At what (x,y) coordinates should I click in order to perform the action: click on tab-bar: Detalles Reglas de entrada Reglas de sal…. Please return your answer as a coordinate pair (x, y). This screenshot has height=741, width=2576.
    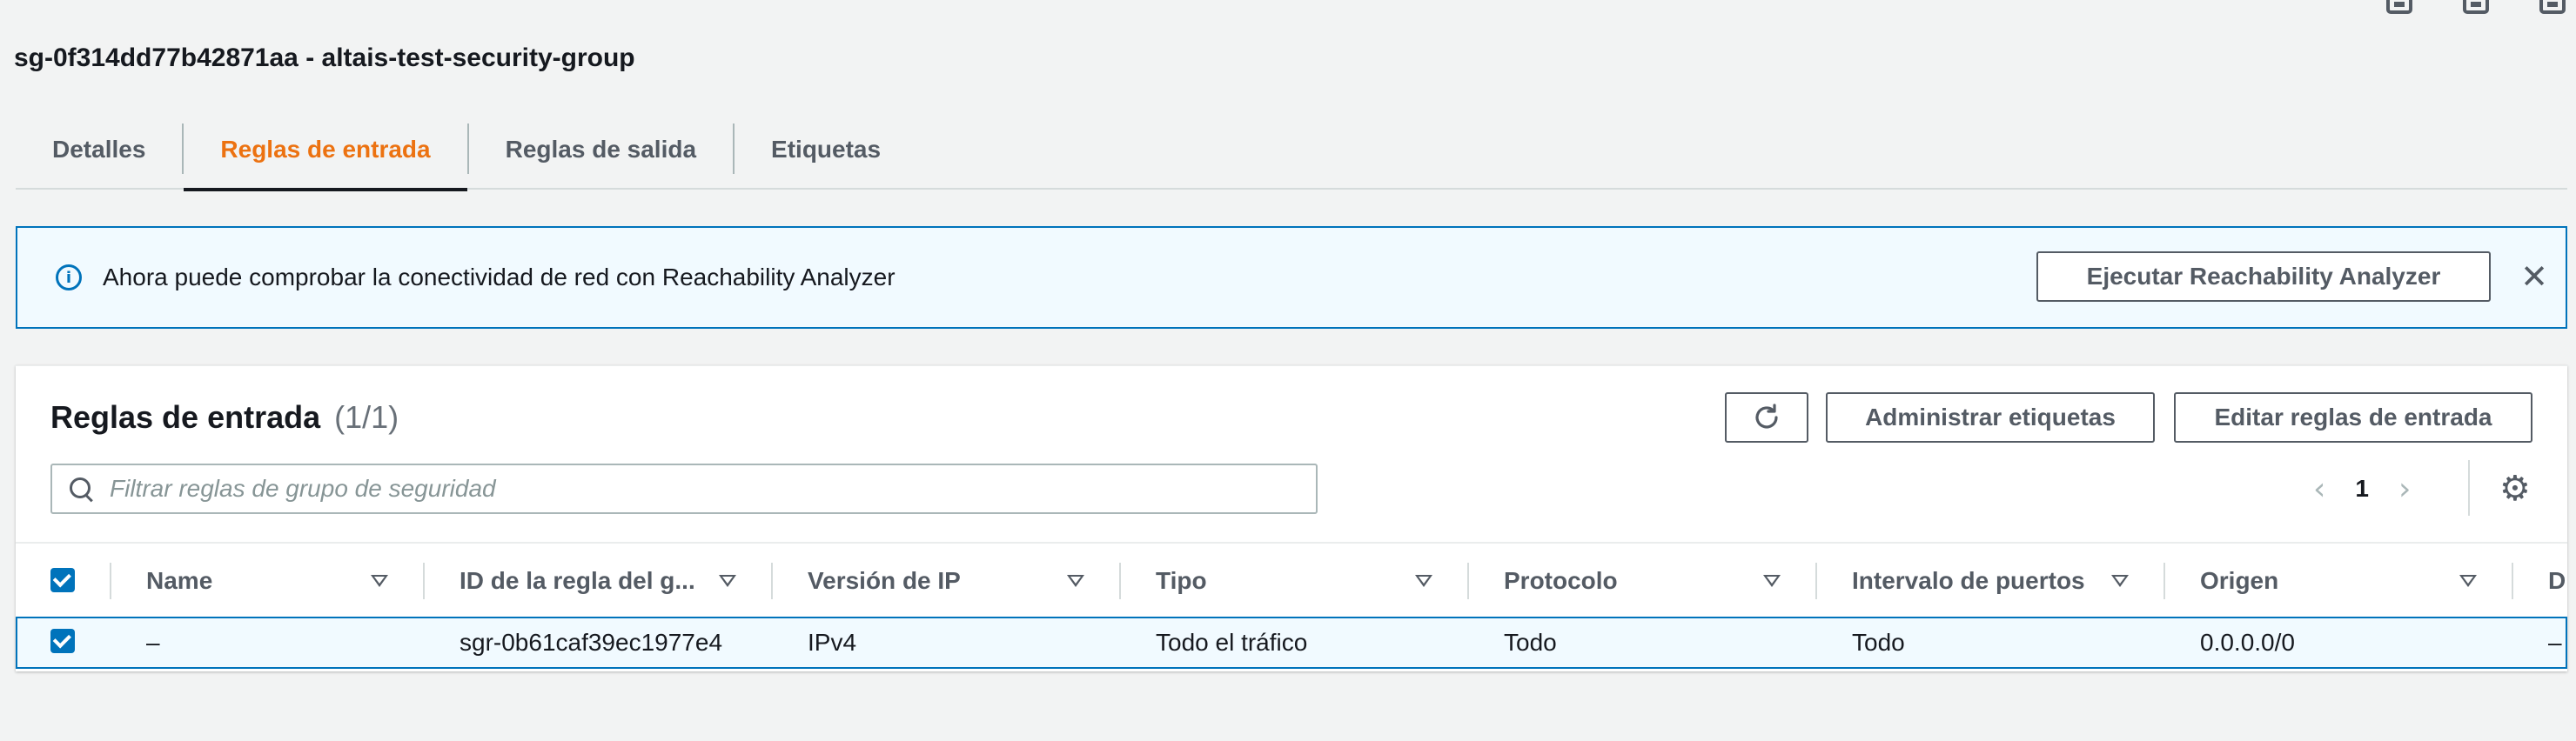
    Looking at the image, I should click on (1291, 150).